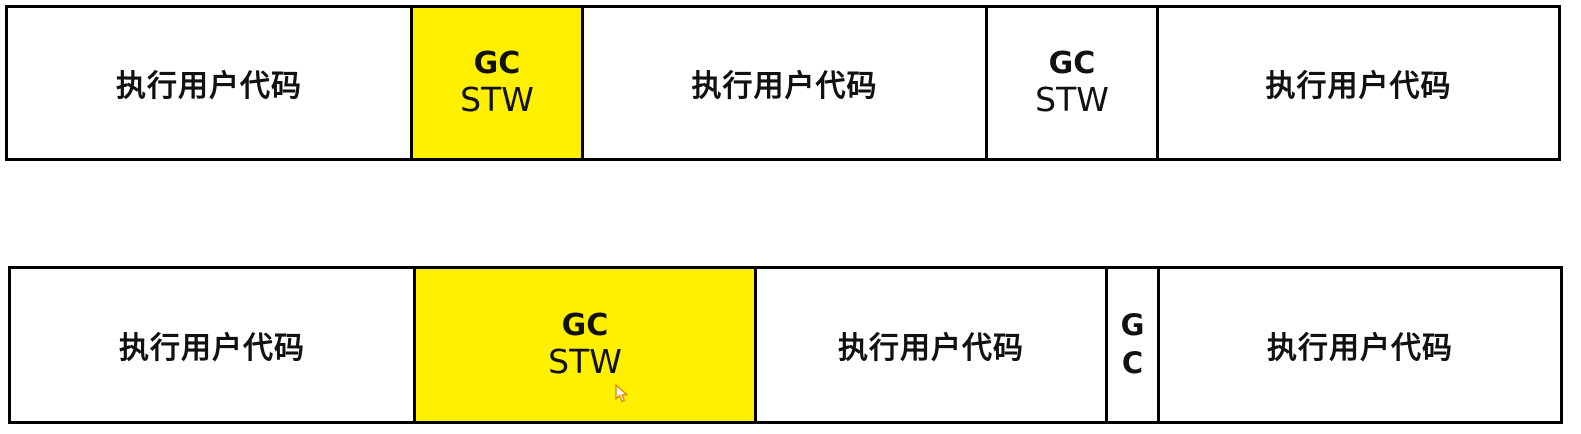 Image resolution: width=1581 pixels, height=434 pixels. Describe the element at coordinates (621, 393) in the screenshot. I see `mouse-pointer-icon` at that location.